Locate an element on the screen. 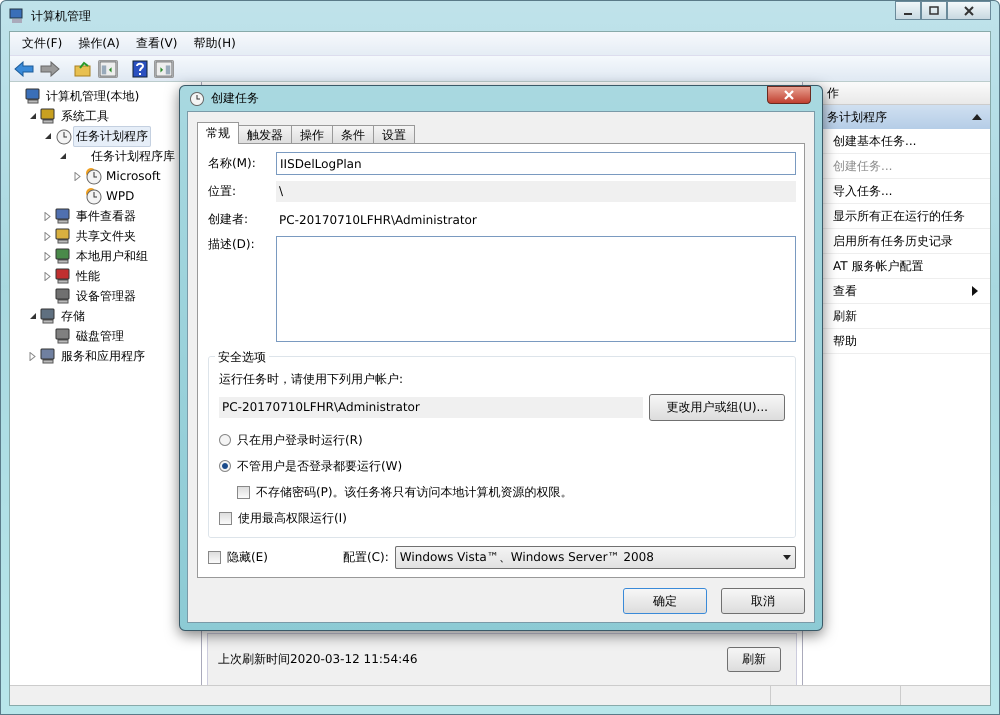  window-title: 计算机管理 is located at coordinates (61, 16).